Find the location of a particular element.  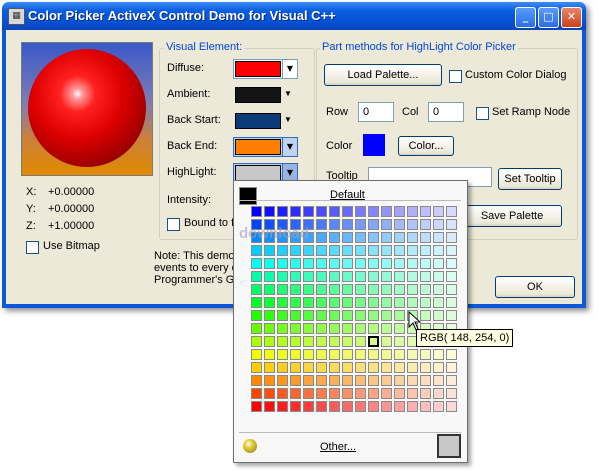

use-bitmap-checkbox is located at coordinates (32, 247).